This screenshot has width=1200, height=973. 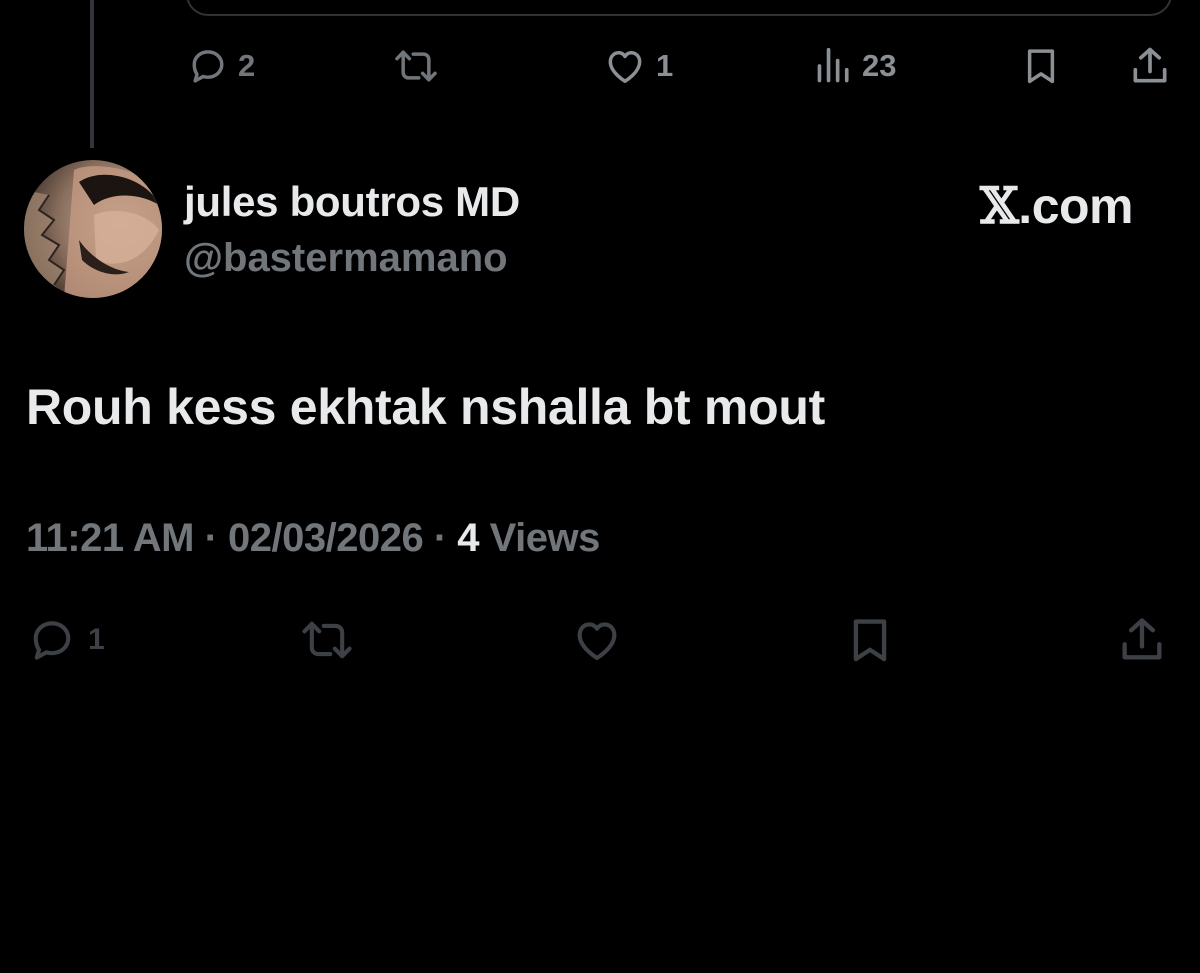 I want to click on reply-button: 1, so click(x=64, y=640).